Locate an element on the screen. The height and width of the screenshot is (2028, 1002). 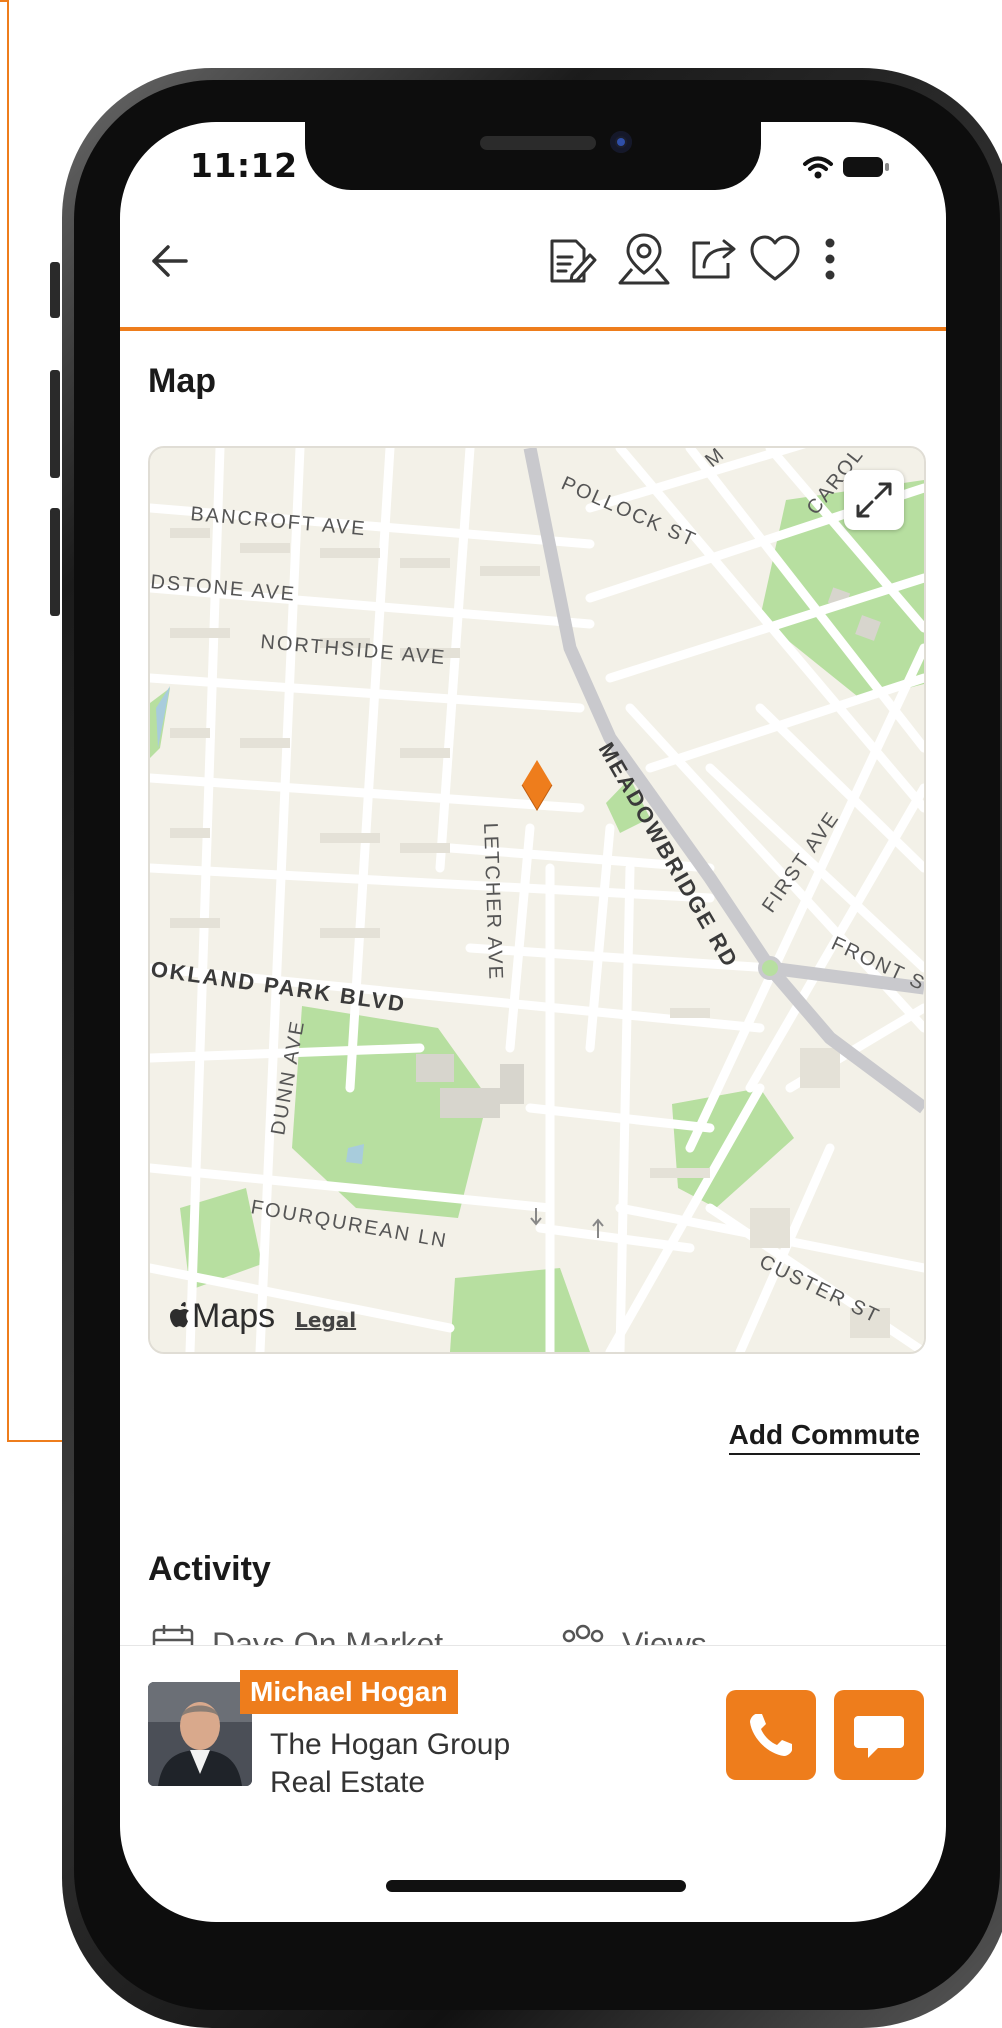
call-agent-button is located at coordinates (771, 1735).